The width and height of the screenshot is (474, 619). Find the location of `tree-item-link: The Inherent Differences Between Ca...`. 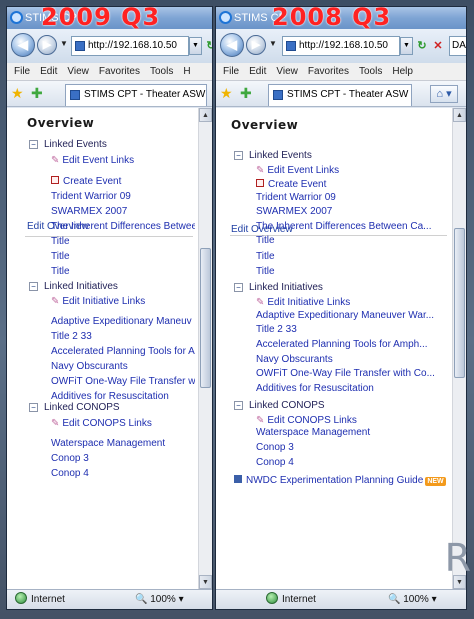

tree-item-link: The Inherent Differences Between Ca... is located at coordinates (352, 226).